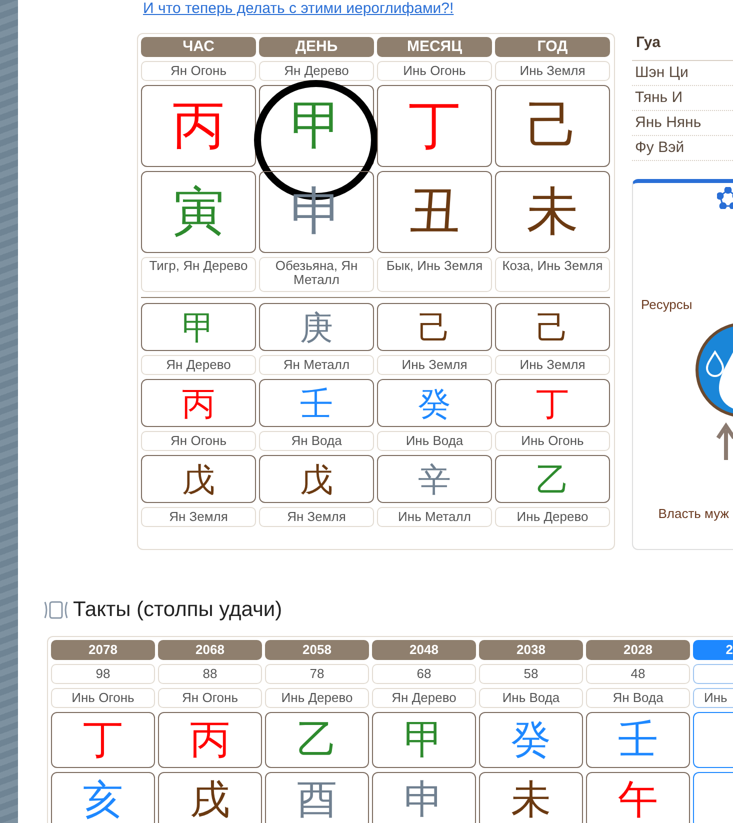 The image size is (733, 823). Describe the element at coordinates (434, 274) in the screenshot. I see `branch-label: Бык, Инь Земля` at that location.